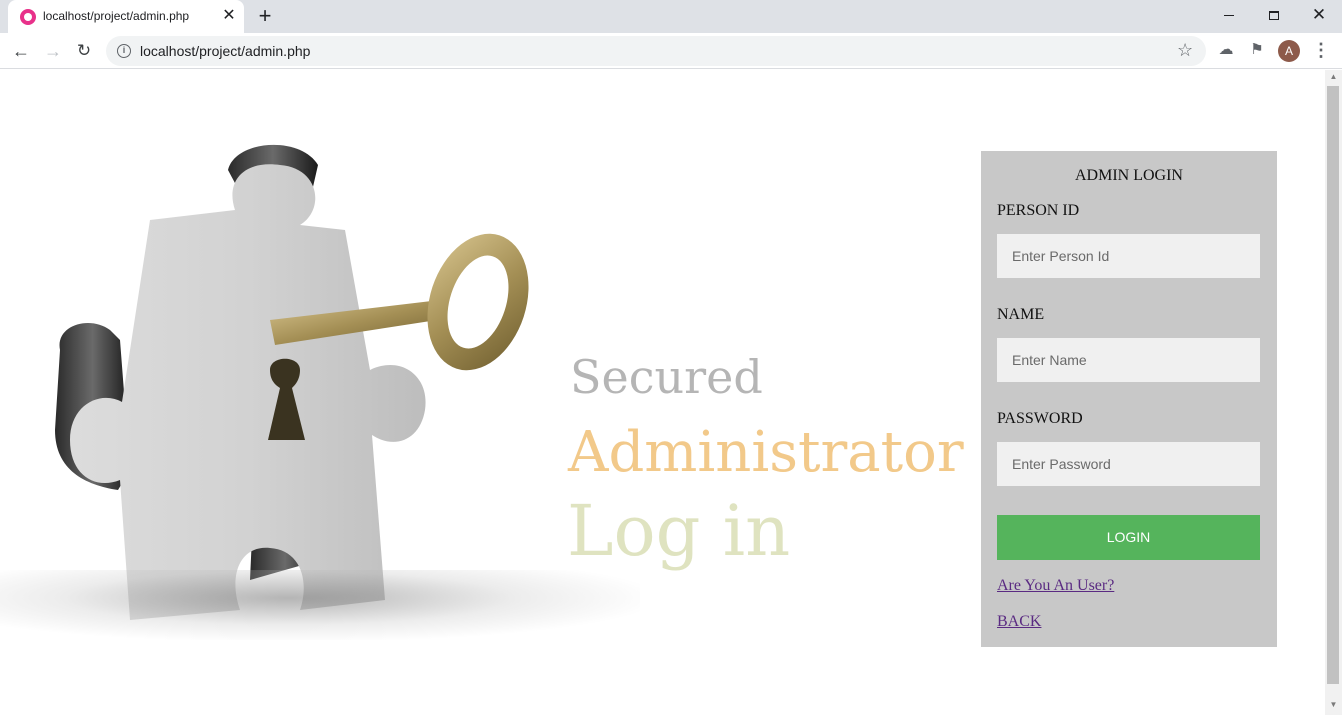 This screenshot has width=1342, height=715. I want to click on address-bar: i localhost/project/admin.php ☆, so click(656, 51).